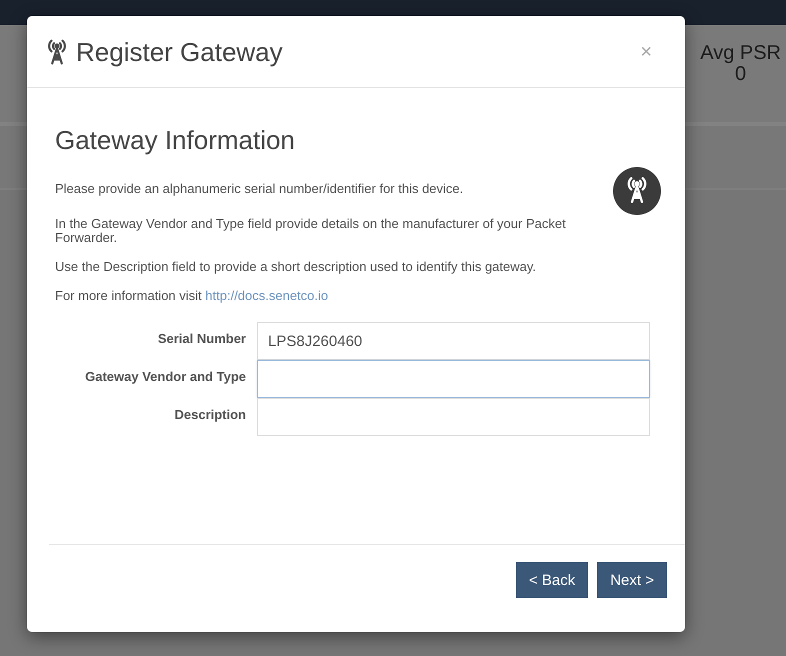  What do you see at coordinates (210, 414) in the screenshot?
I see `field-label: Description` at bounding box center [210, 414].